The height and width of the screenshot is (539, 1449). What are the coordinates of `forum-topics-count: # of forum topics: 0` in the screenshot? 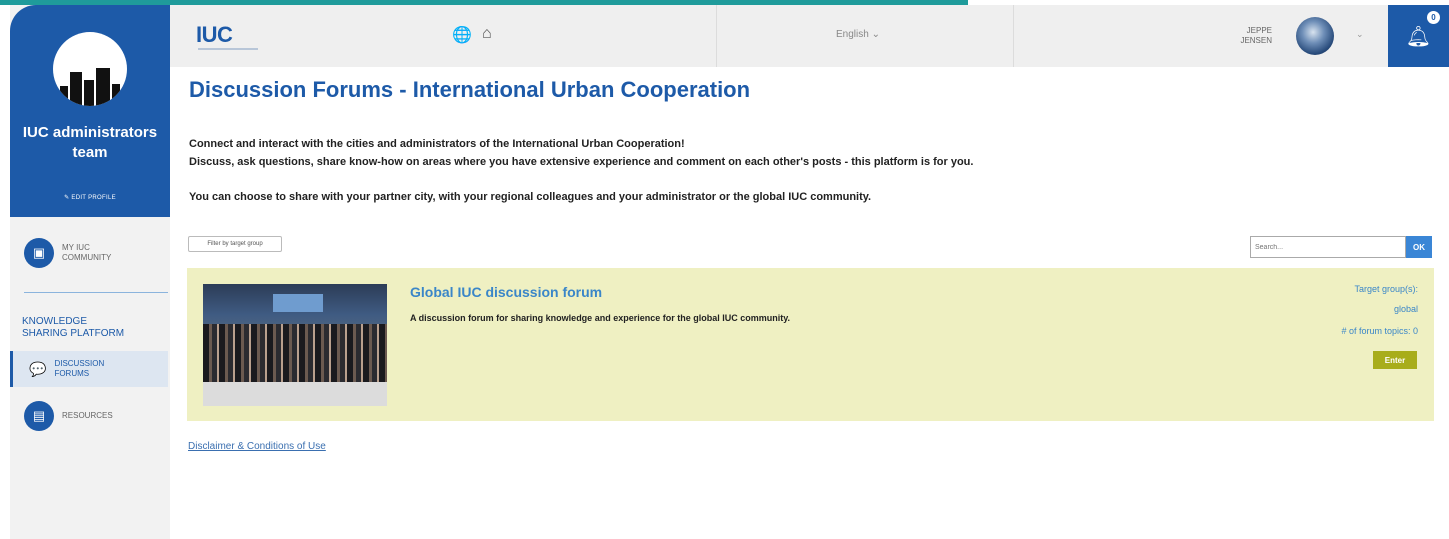 It's located at (1379, 331).